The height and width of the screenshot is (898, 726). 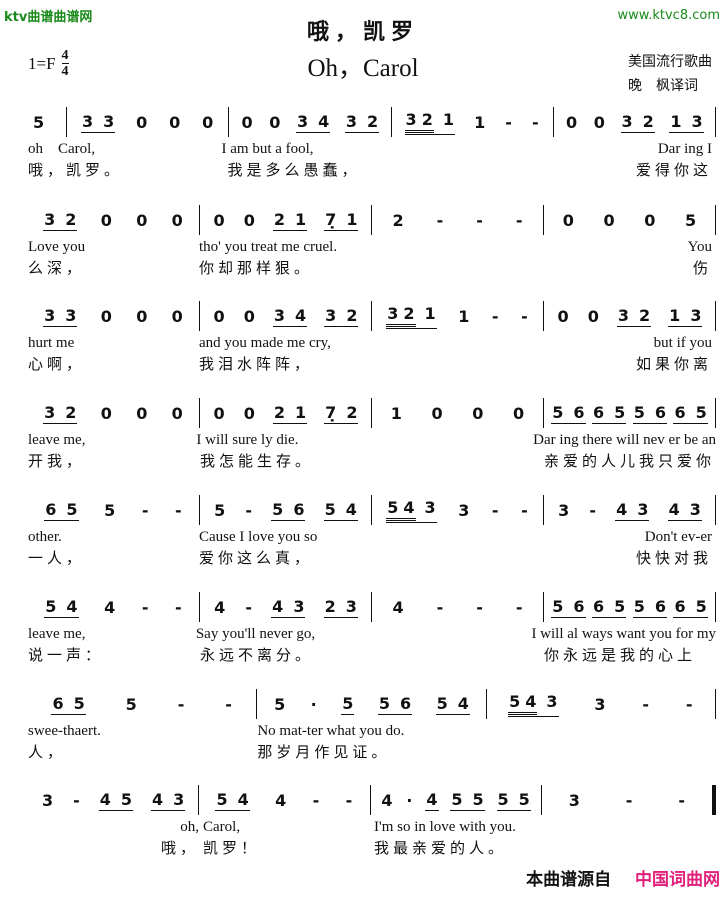 I want to click on measure: 3211--, so click(x=473, y=122).